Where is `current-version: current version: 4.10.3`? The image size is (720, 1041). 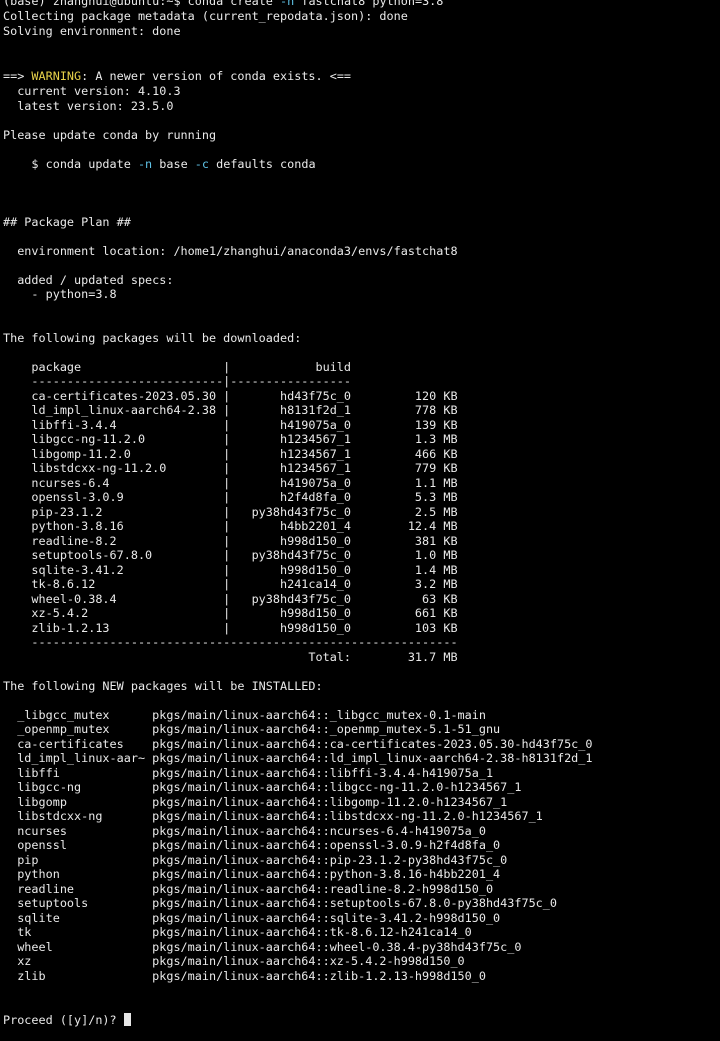 current-version: current version: 4.10.3 is located at coordinates (92, 91).